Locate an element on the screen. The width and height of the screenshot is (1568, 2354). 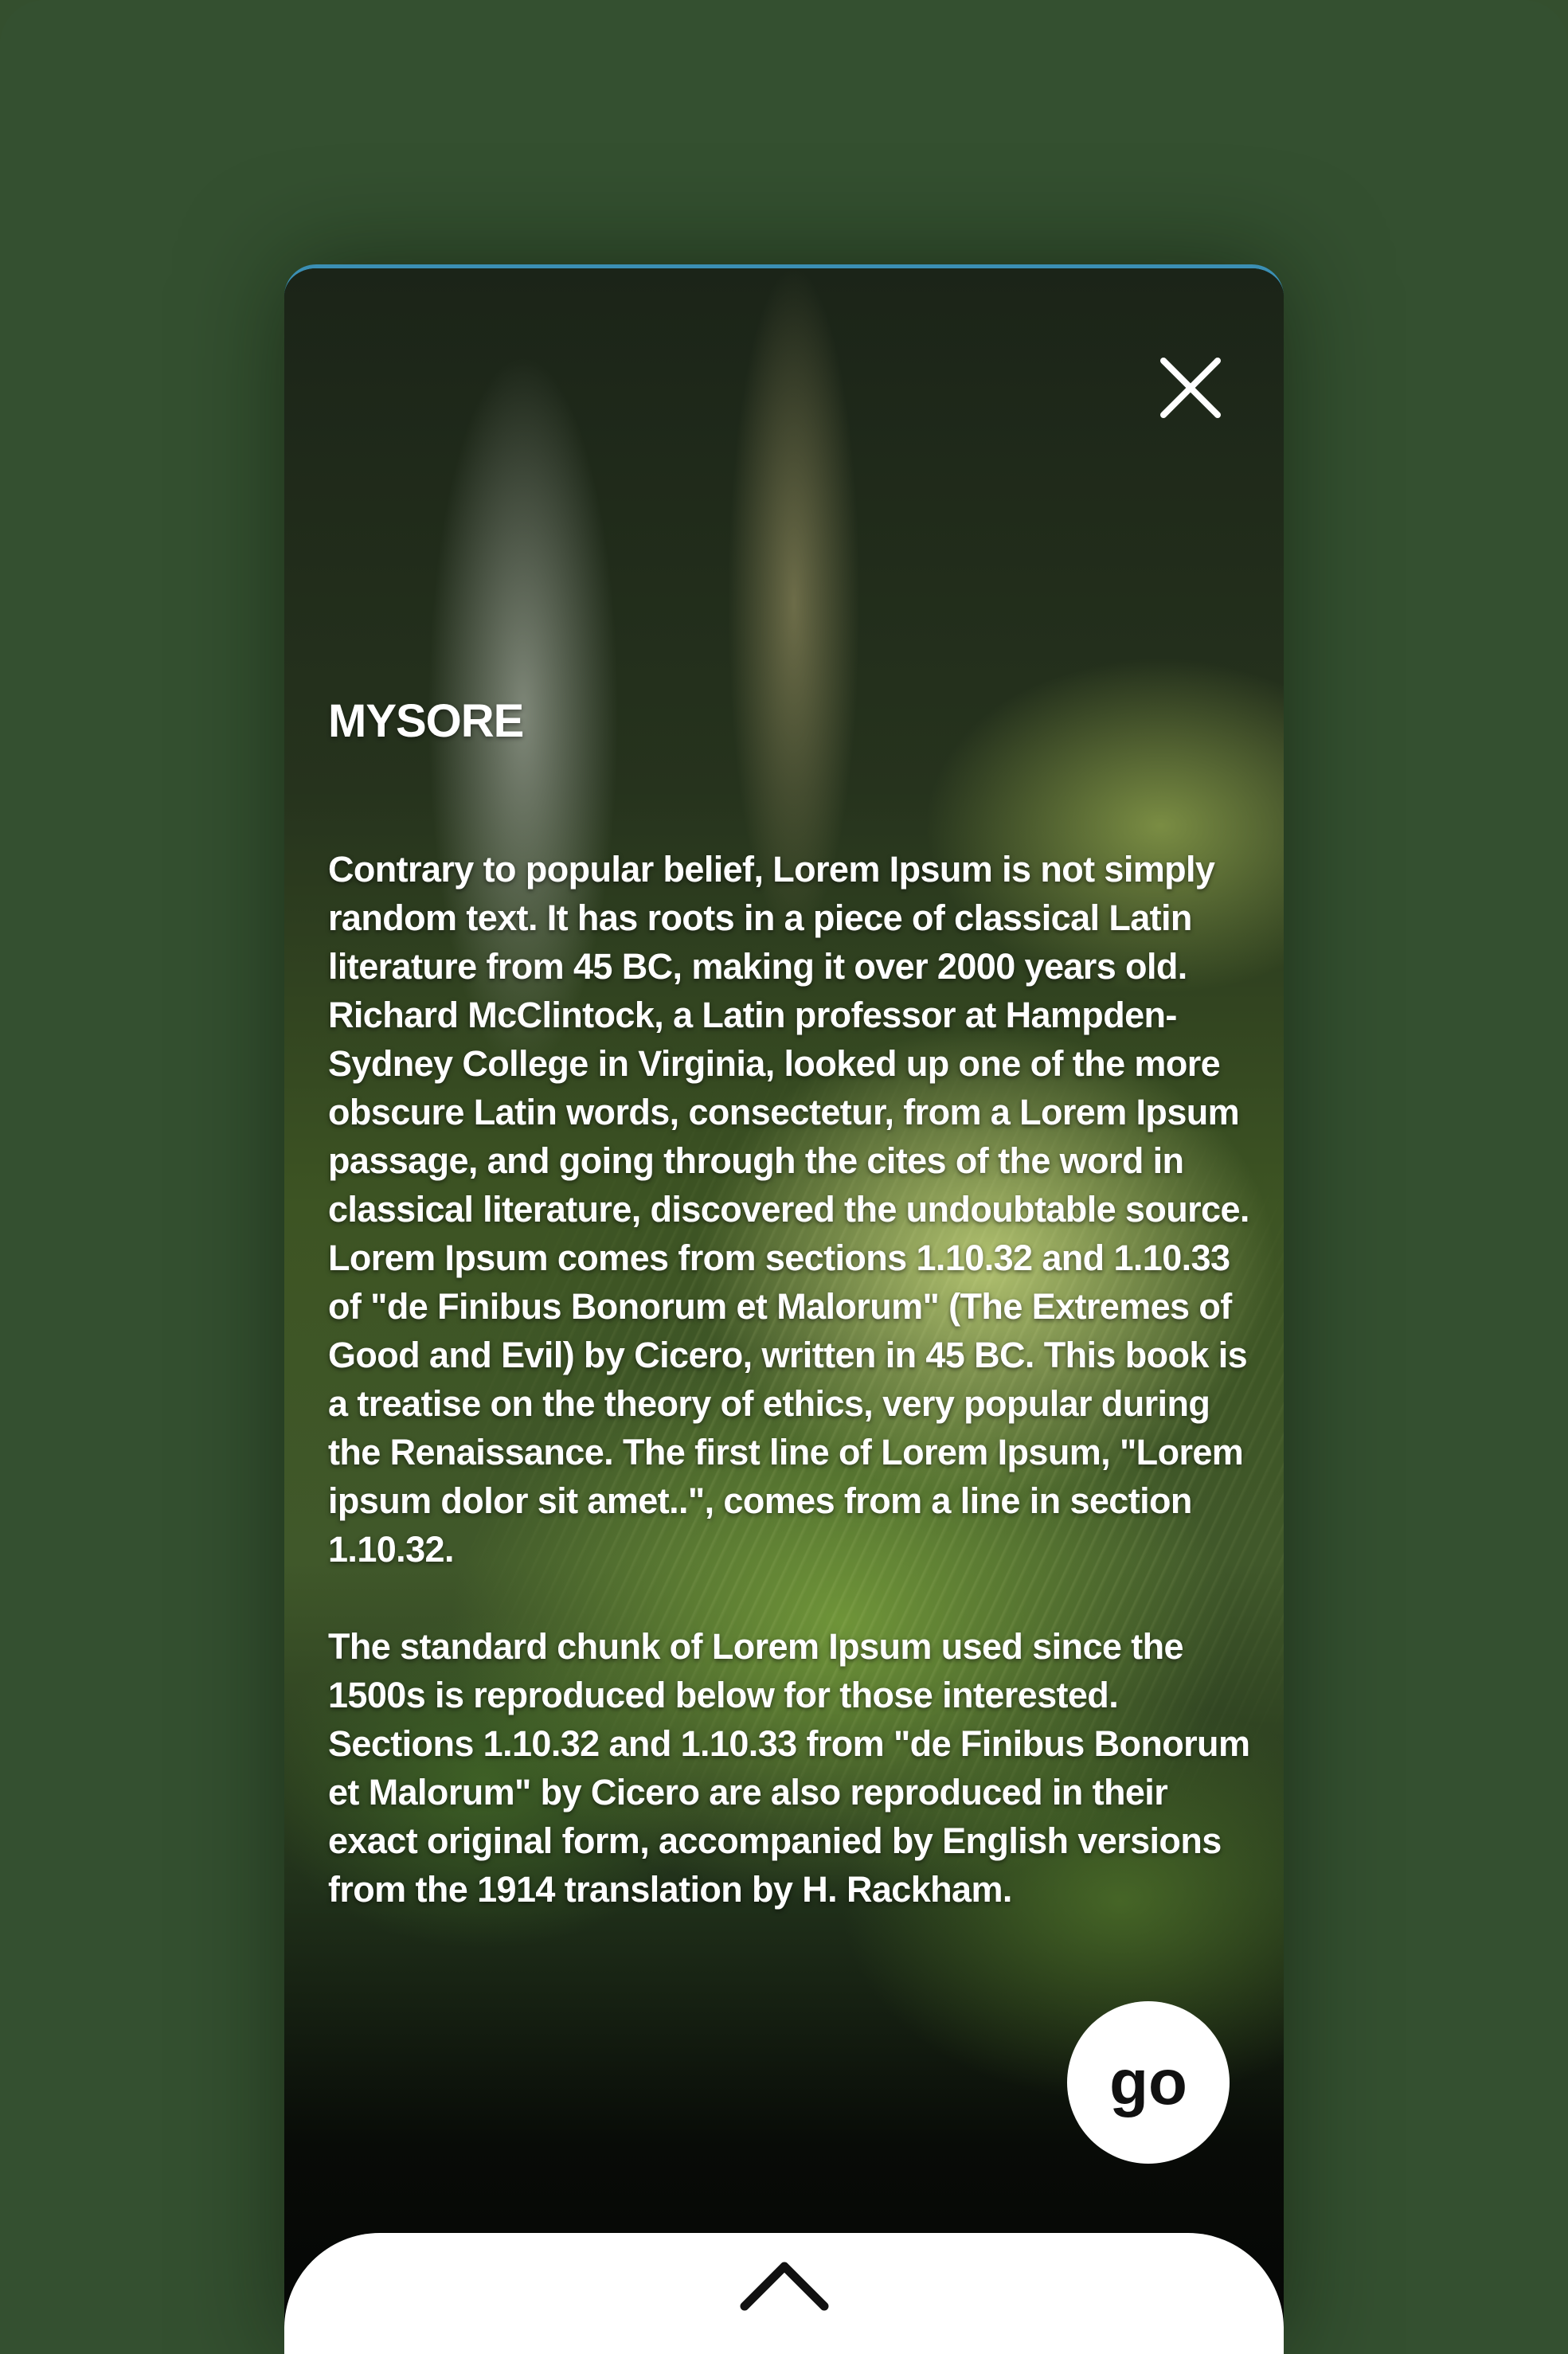
bottom-sheet-handle is located at coordinates (784, 2293).